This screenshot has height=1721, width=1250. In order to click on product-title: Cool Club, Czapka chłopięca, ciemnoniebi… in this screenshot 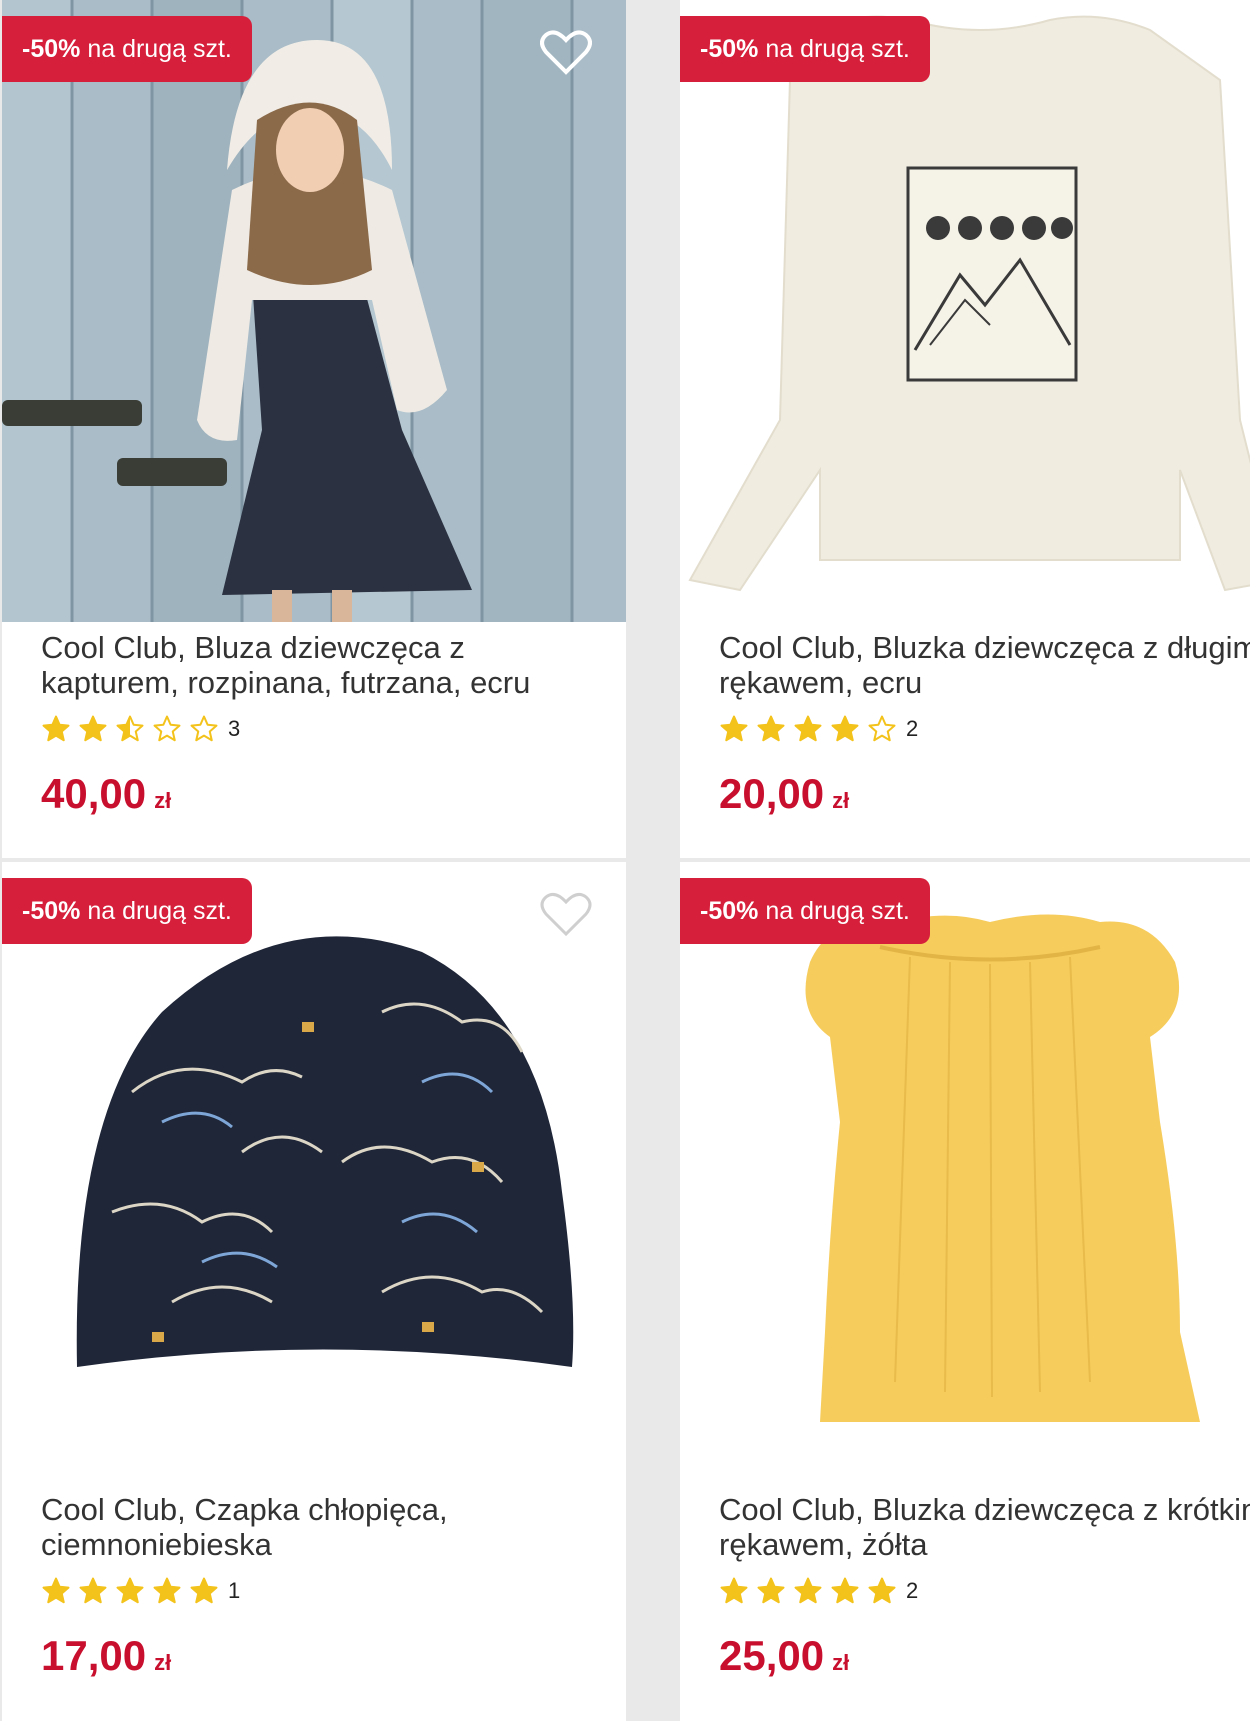, I will do `click(326, 1527)`.